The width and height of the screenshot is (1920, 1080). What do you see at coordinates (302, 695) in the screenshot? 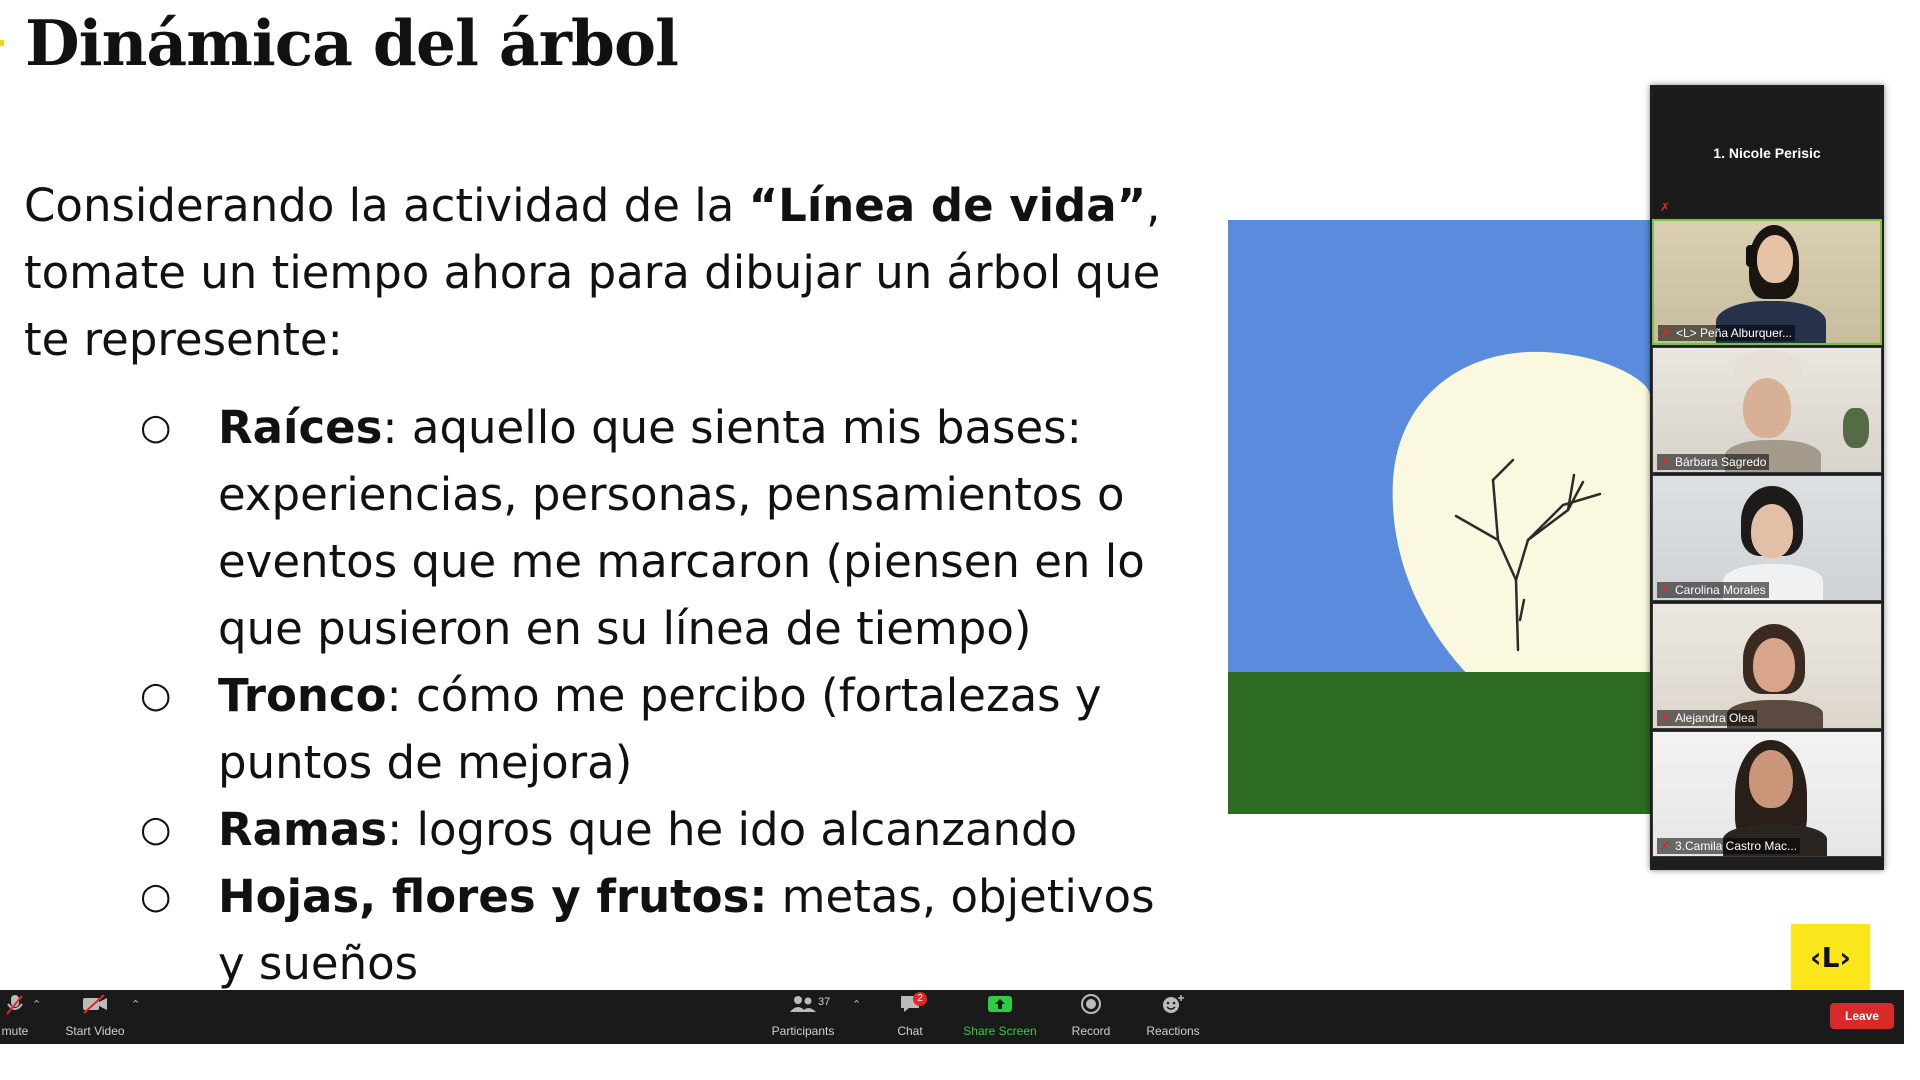
I see `bullet-term: Tronco` at bounding box center [302, 695].